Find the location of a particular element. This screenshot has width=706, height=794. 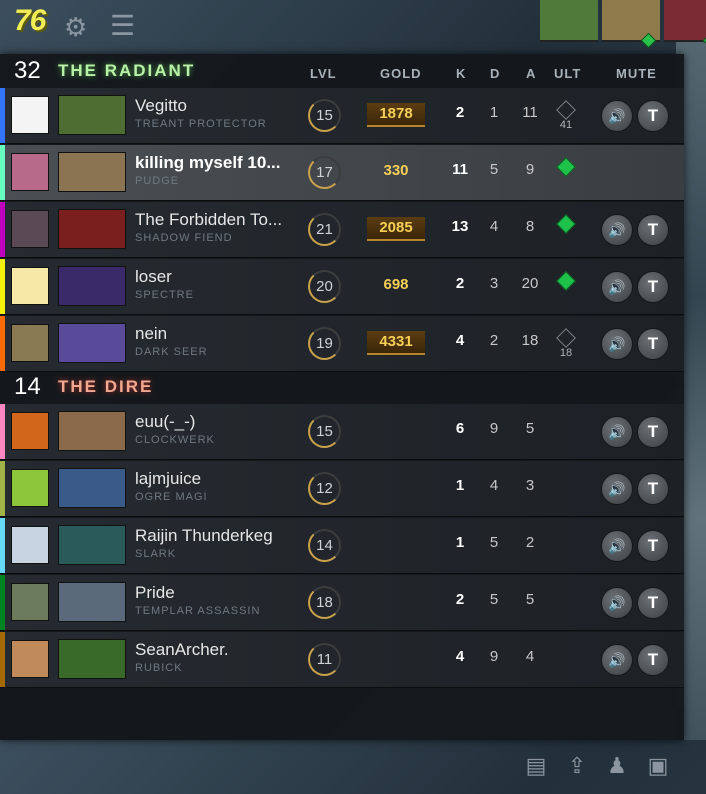

scoreboard-icon: ▤ is located at coordinates (536, 766).